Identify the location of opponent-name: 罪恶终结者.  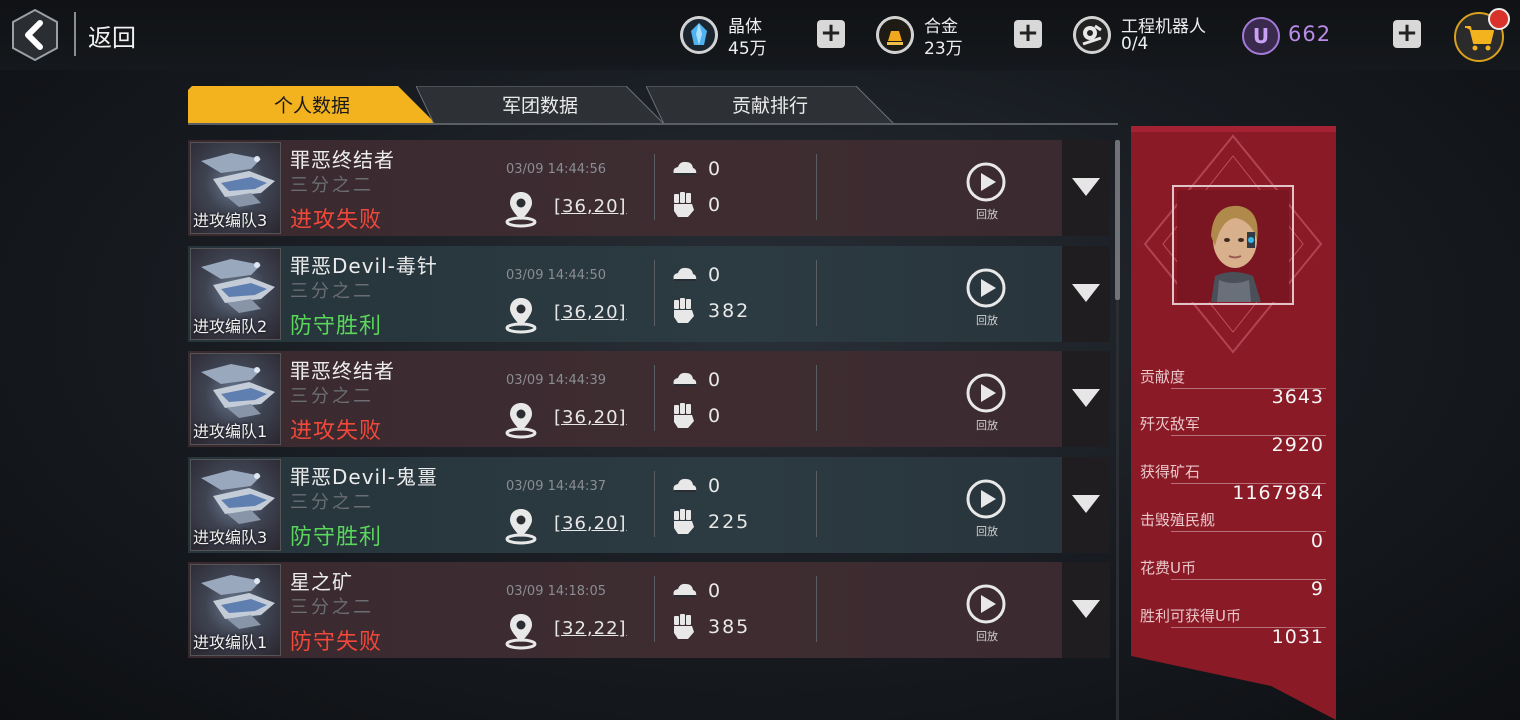
(342, 160).